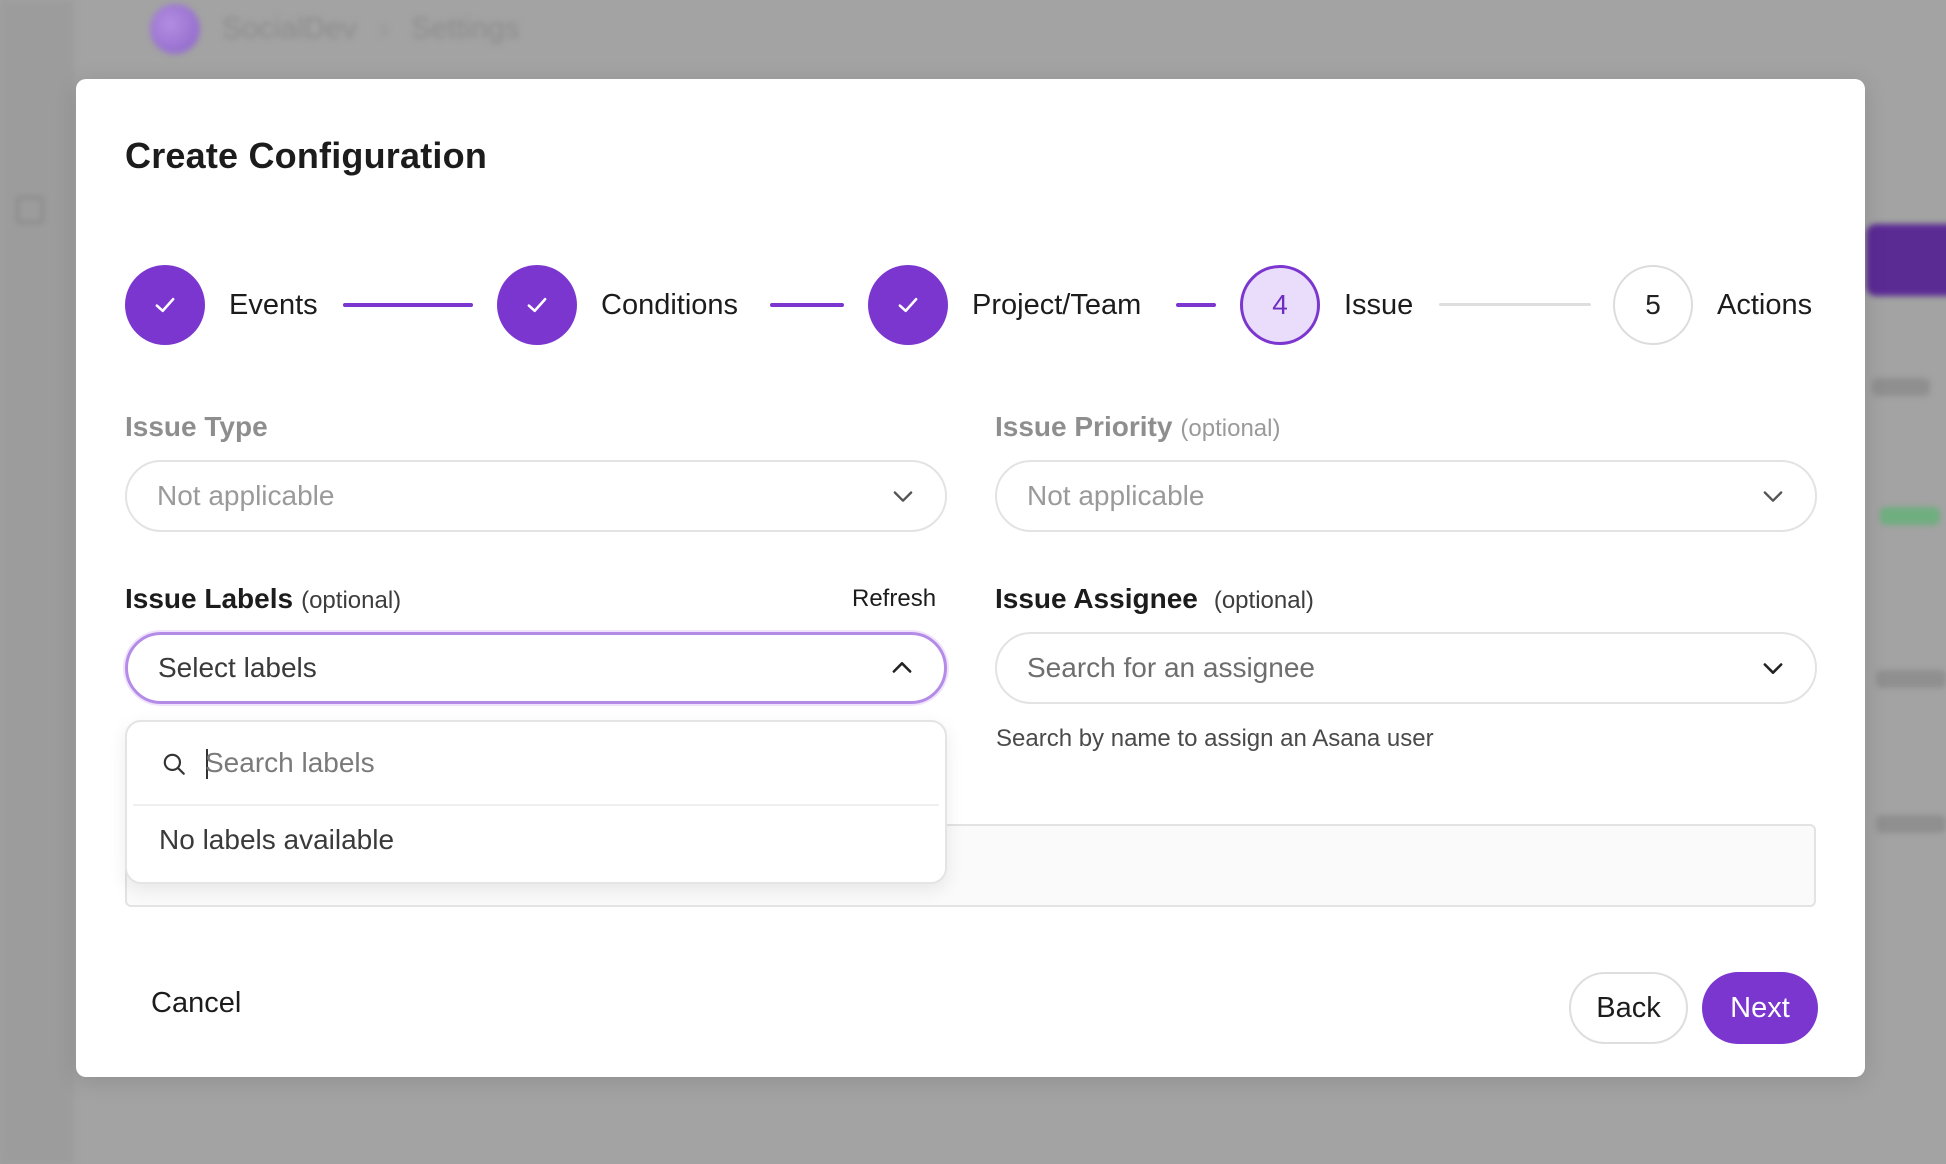  Describe the element at coordinates (536, 496) in the screenshot. I see `issue-type-select: Not applicable` at that location.